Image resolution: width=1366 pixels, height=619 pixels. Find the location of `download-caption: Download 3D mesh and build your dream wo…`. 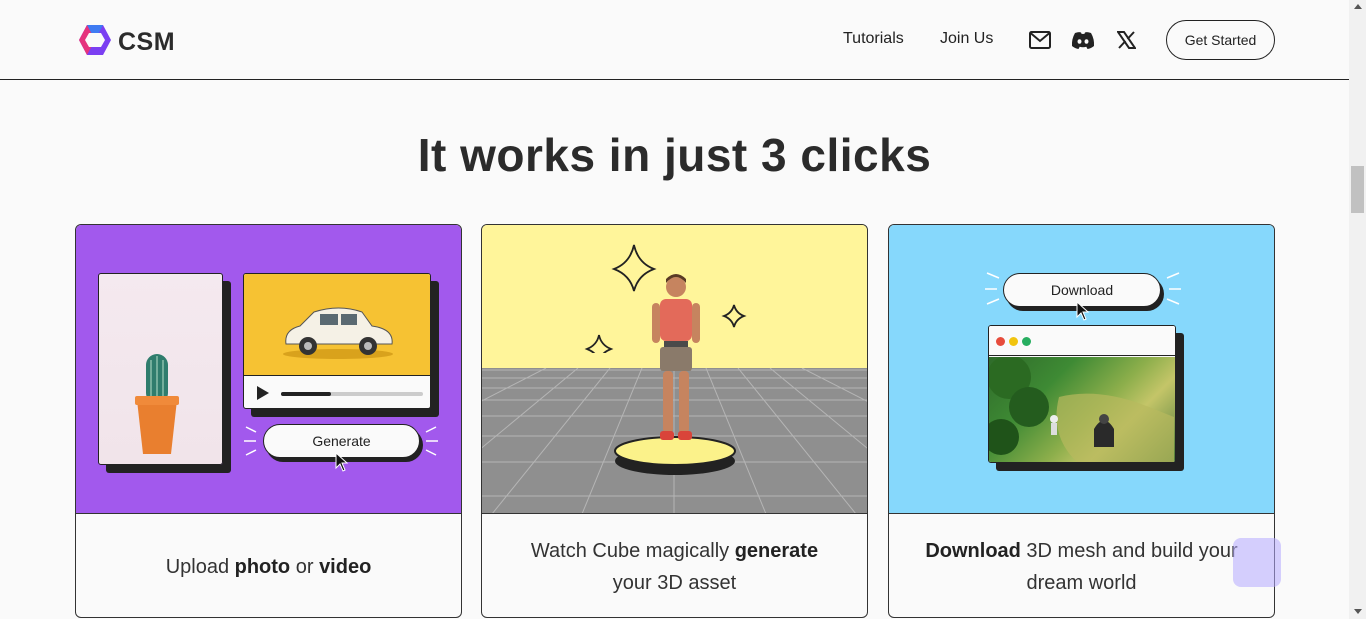

download-caption: Download 3D mesh and build your dream wo… is located at coordinates (1081, 566).